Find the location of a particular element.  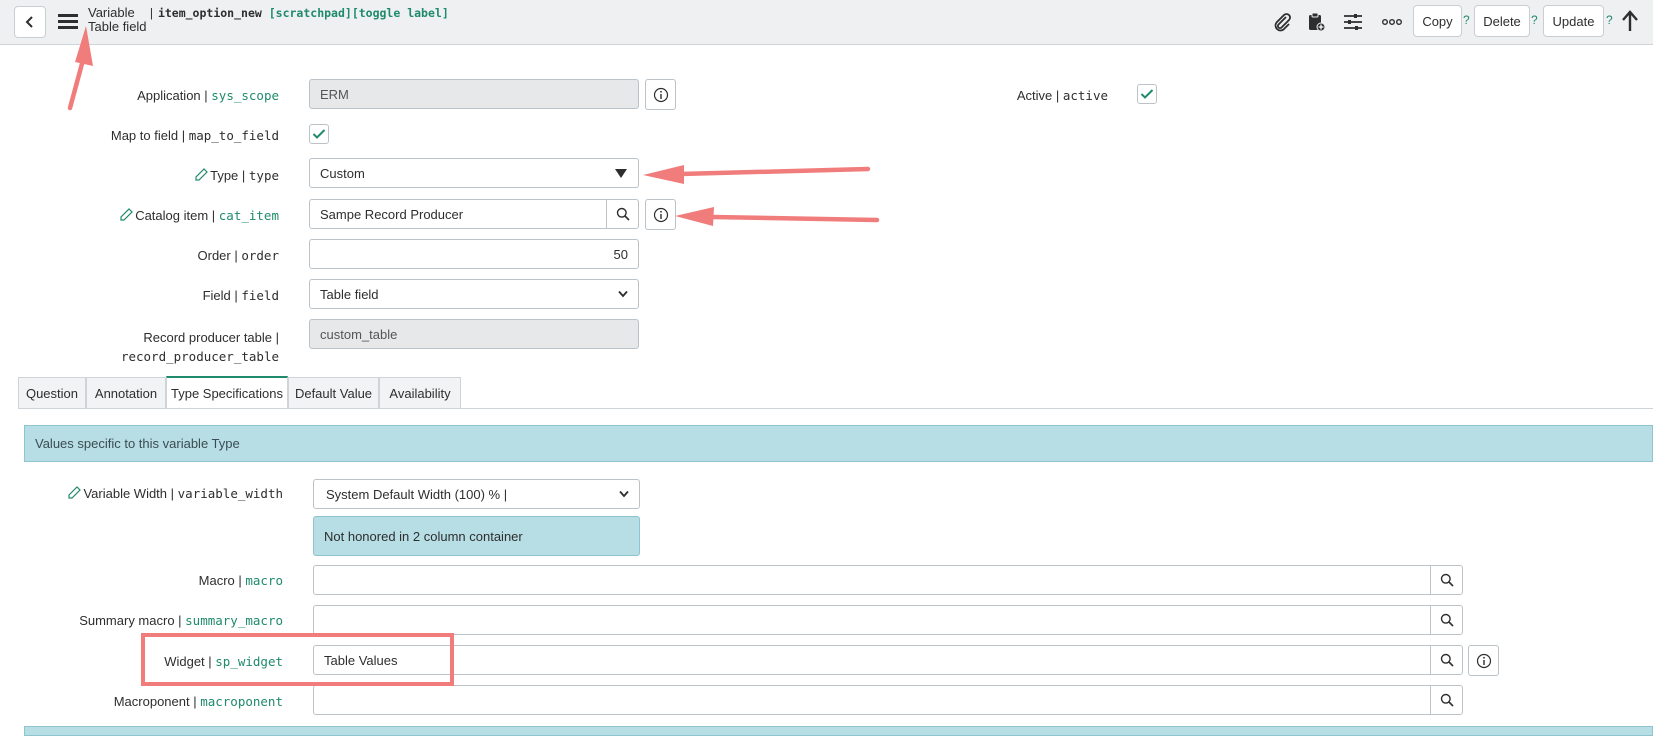

annotation-box-widget is located at coordinates (297, 659).